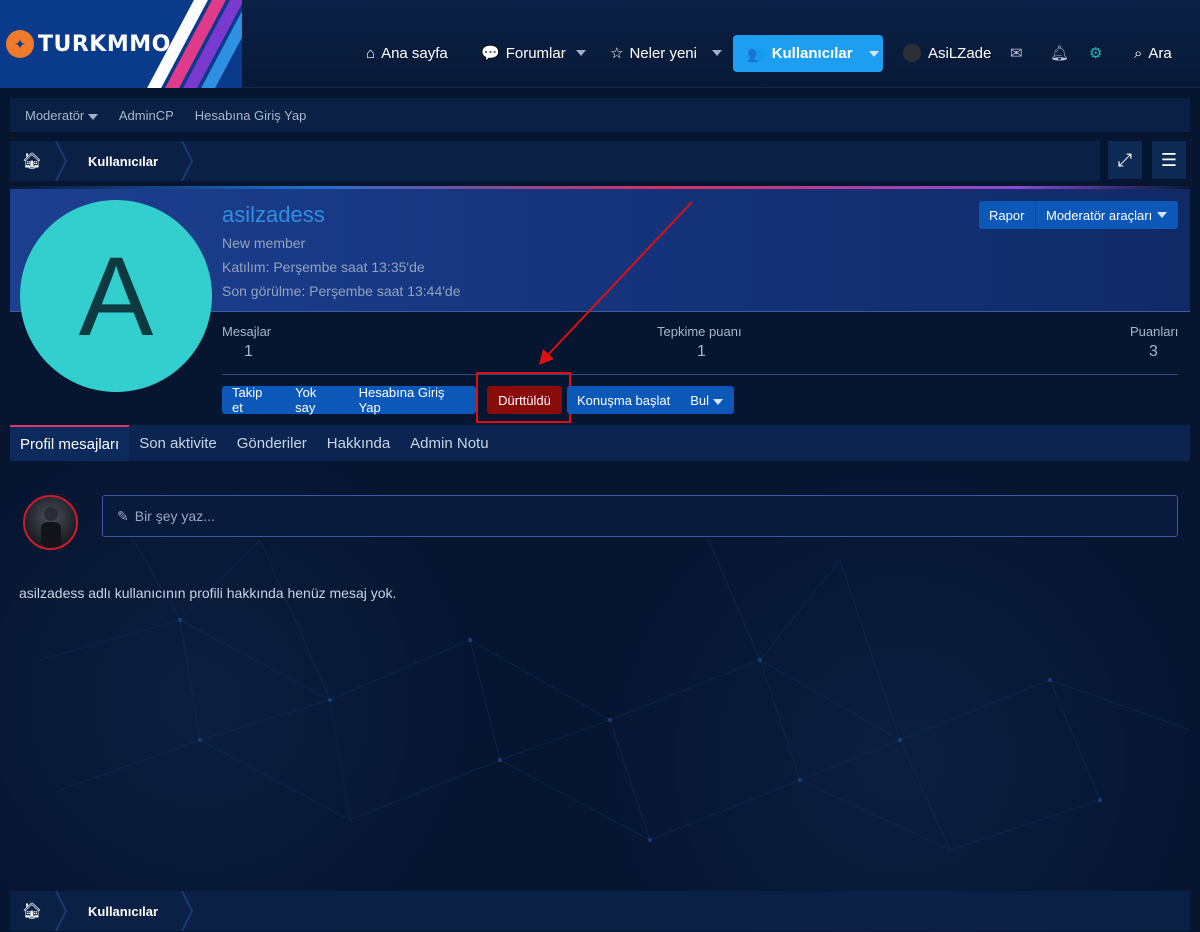  I want to click on moderator-tools-label: Moderatör araçları, so click(1099, 215).